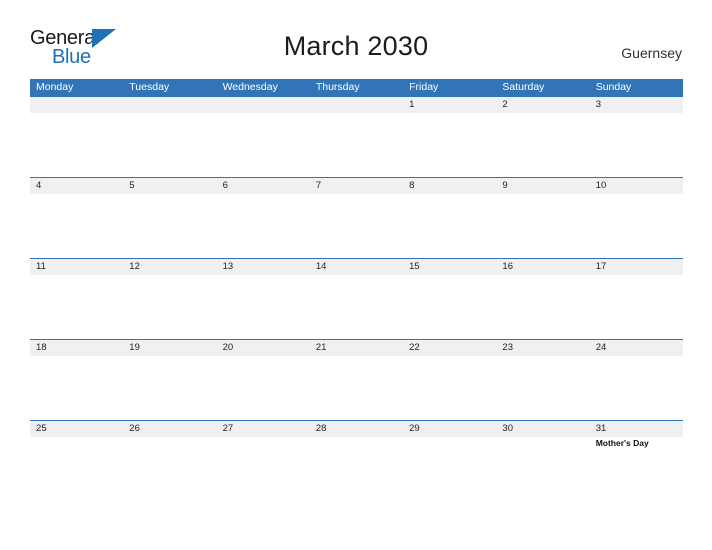 This screenshot has width=712, height=550. I want to click on day-cell: 27, so click(263, 429).